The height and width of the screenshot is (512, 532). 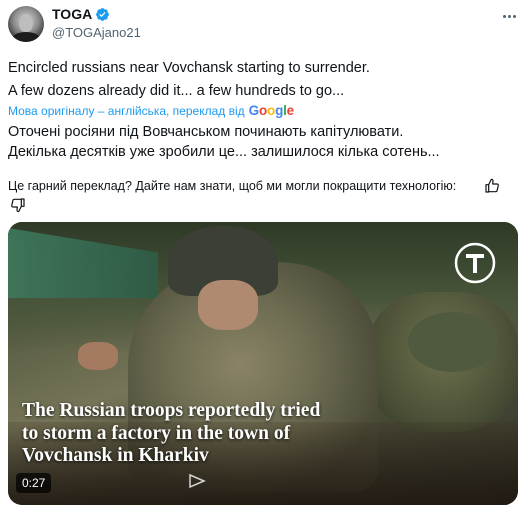 I want to click on verified-badge-icon, so click(x=103, y=14).